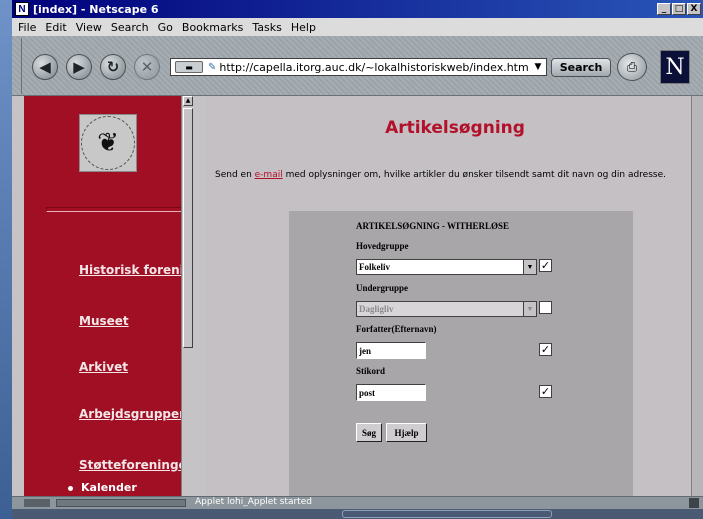 The width and height of the screenshot is (703, 519). What do you see at coordinates (694, 9) in the screenshot?
I see `close-button: X` at bounding box center [694, 9].